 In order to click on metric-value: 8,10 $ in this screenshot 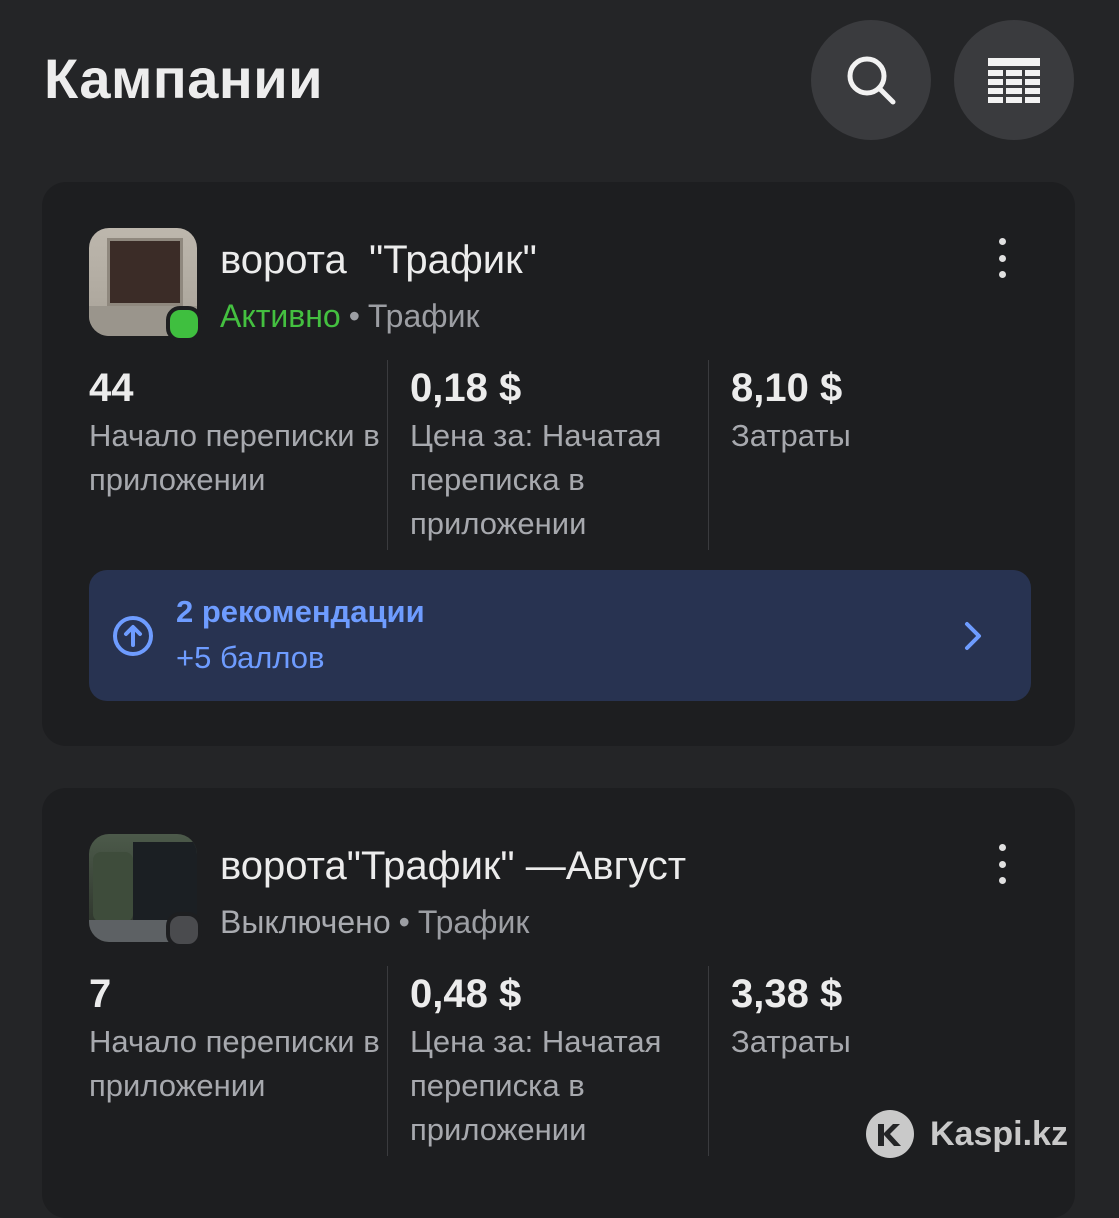, I will do `click(787, 388)`.